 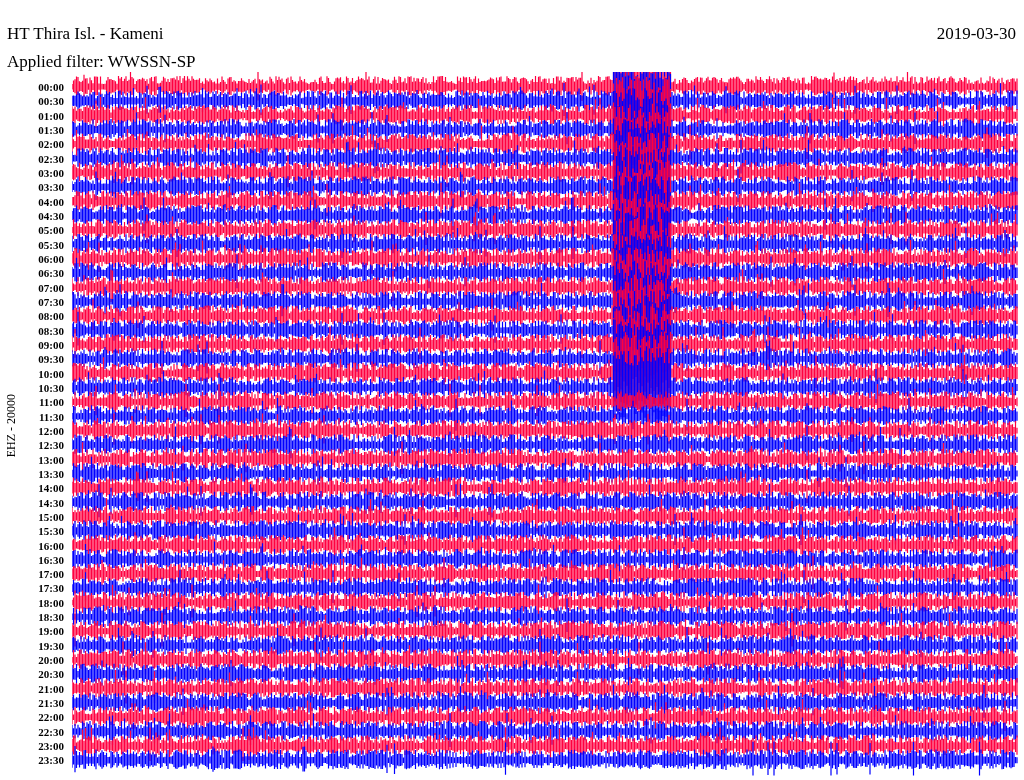 I want to click on time-label: 01:30, so click(x=51, y=130).